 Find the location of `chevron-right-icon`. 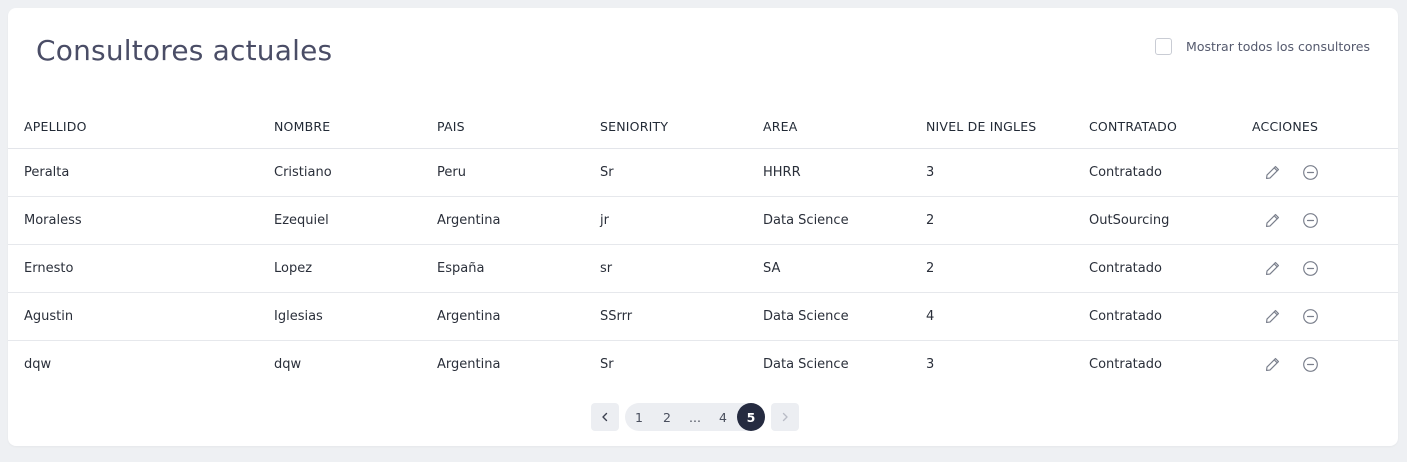

chevron-right-icon is located at coordinates (785, 417).